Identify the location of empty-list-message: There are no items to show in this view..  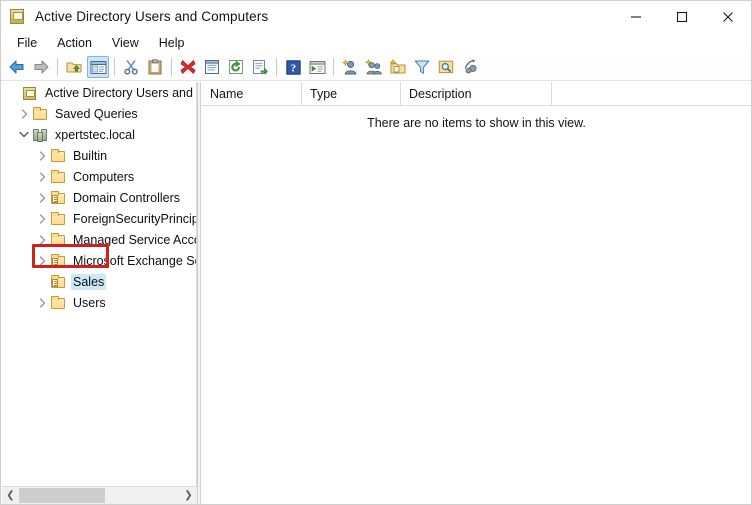
(476, 123).